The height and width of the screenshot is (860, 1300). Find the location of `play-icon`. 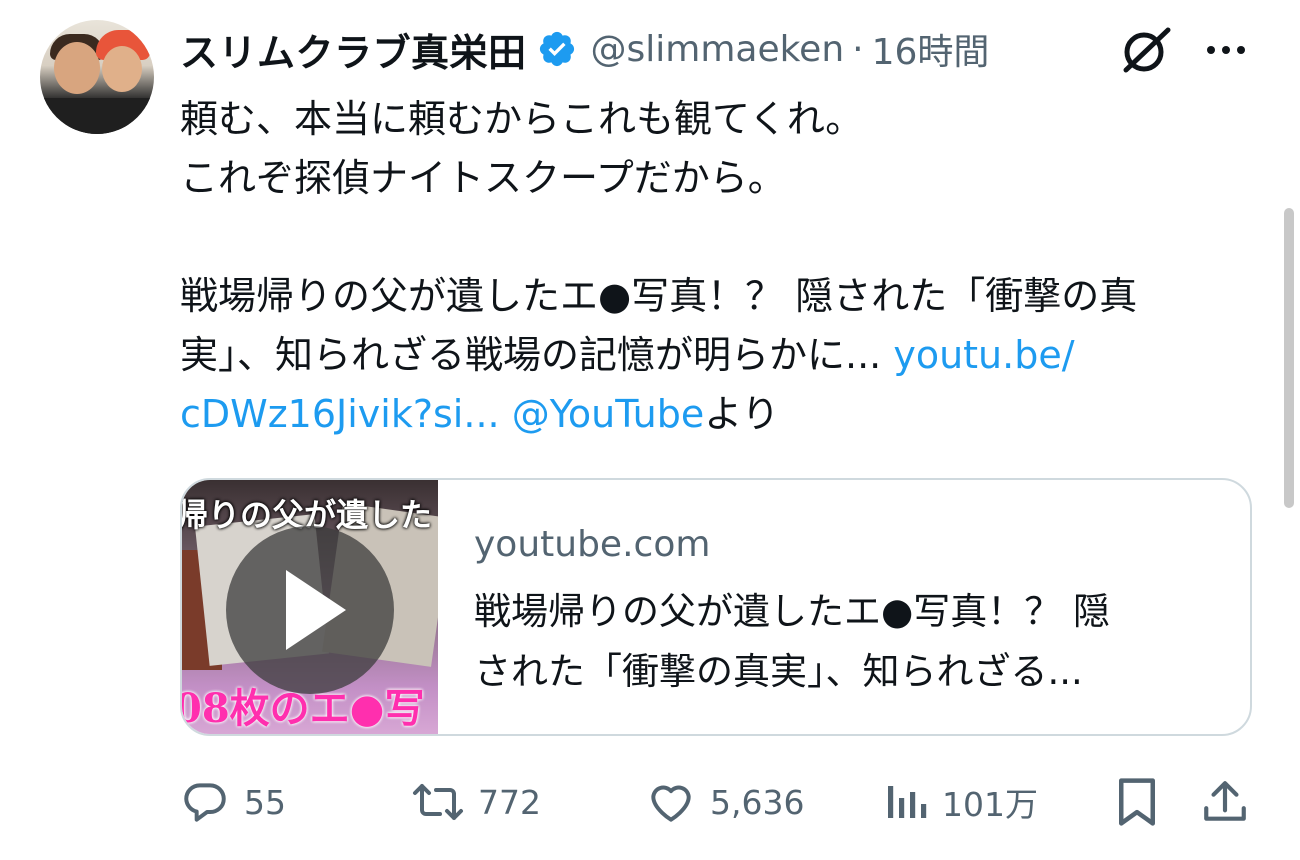

play-icon is located at coordinates (310, 610).